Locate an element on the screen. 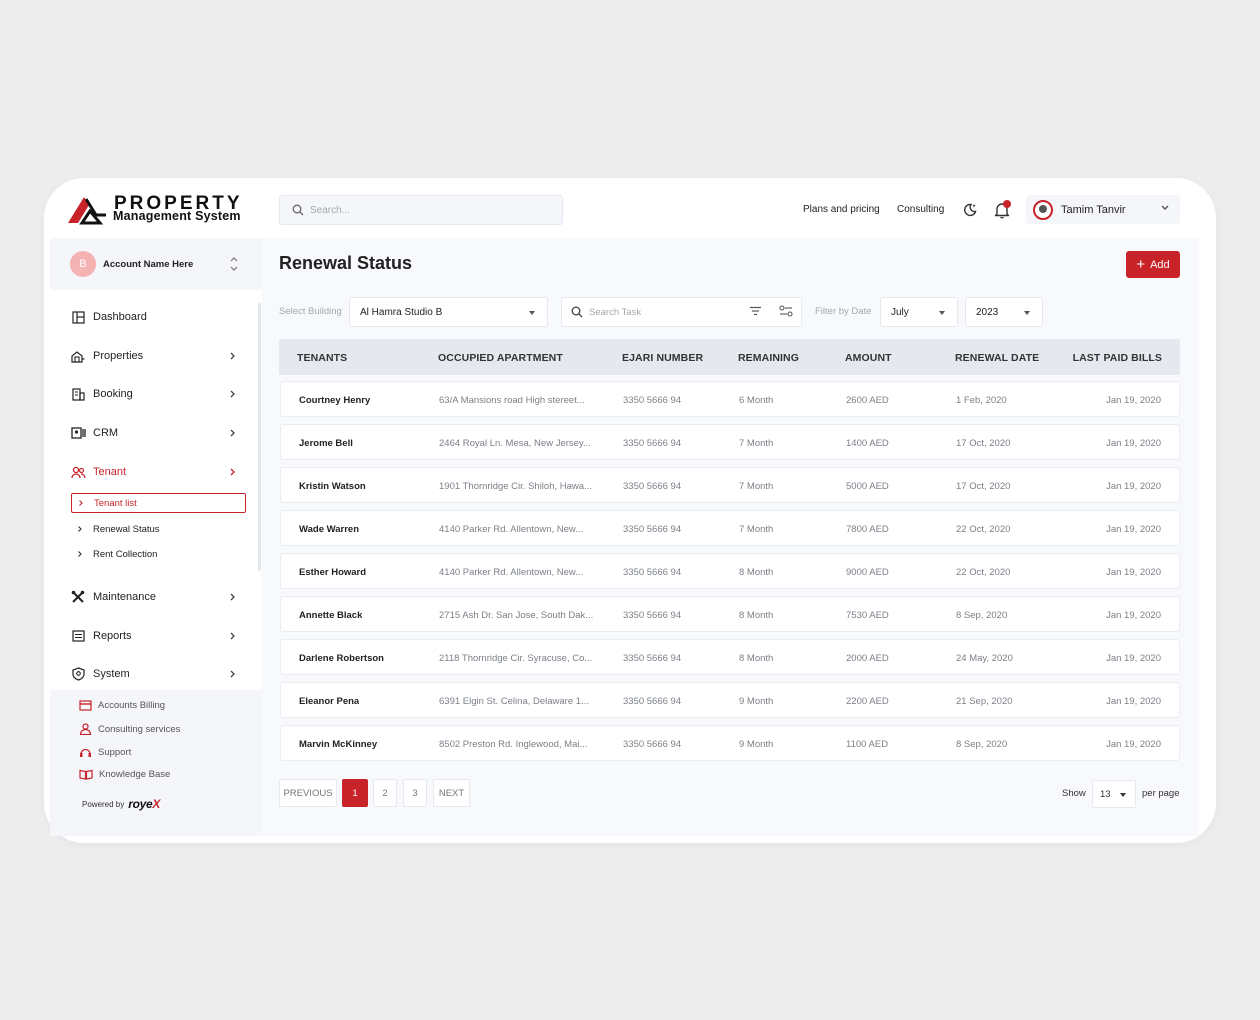  year-select-value: 2023 is located at coordinates (987, 312).